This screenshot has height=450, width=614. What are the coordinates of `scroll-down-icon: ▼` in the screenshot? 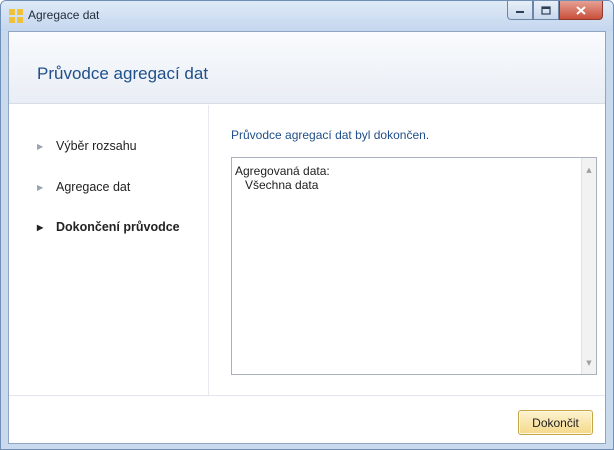 It's located at (589, 362).